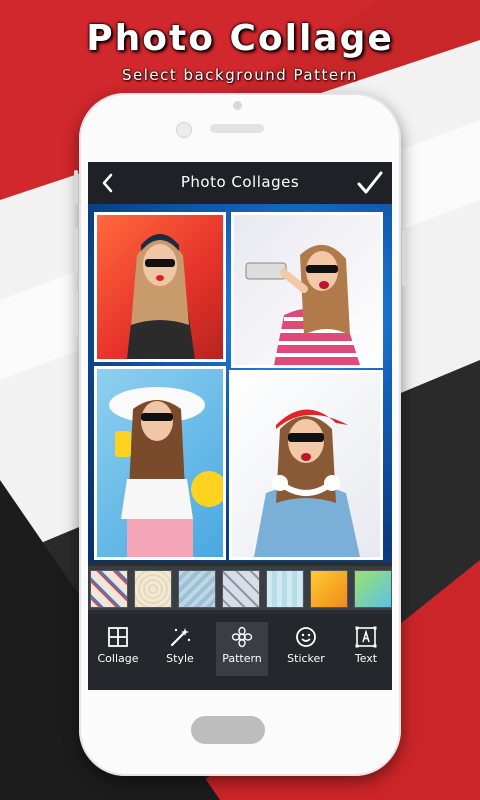  I want to click on flower-pattern-icon, so click(242, 637).